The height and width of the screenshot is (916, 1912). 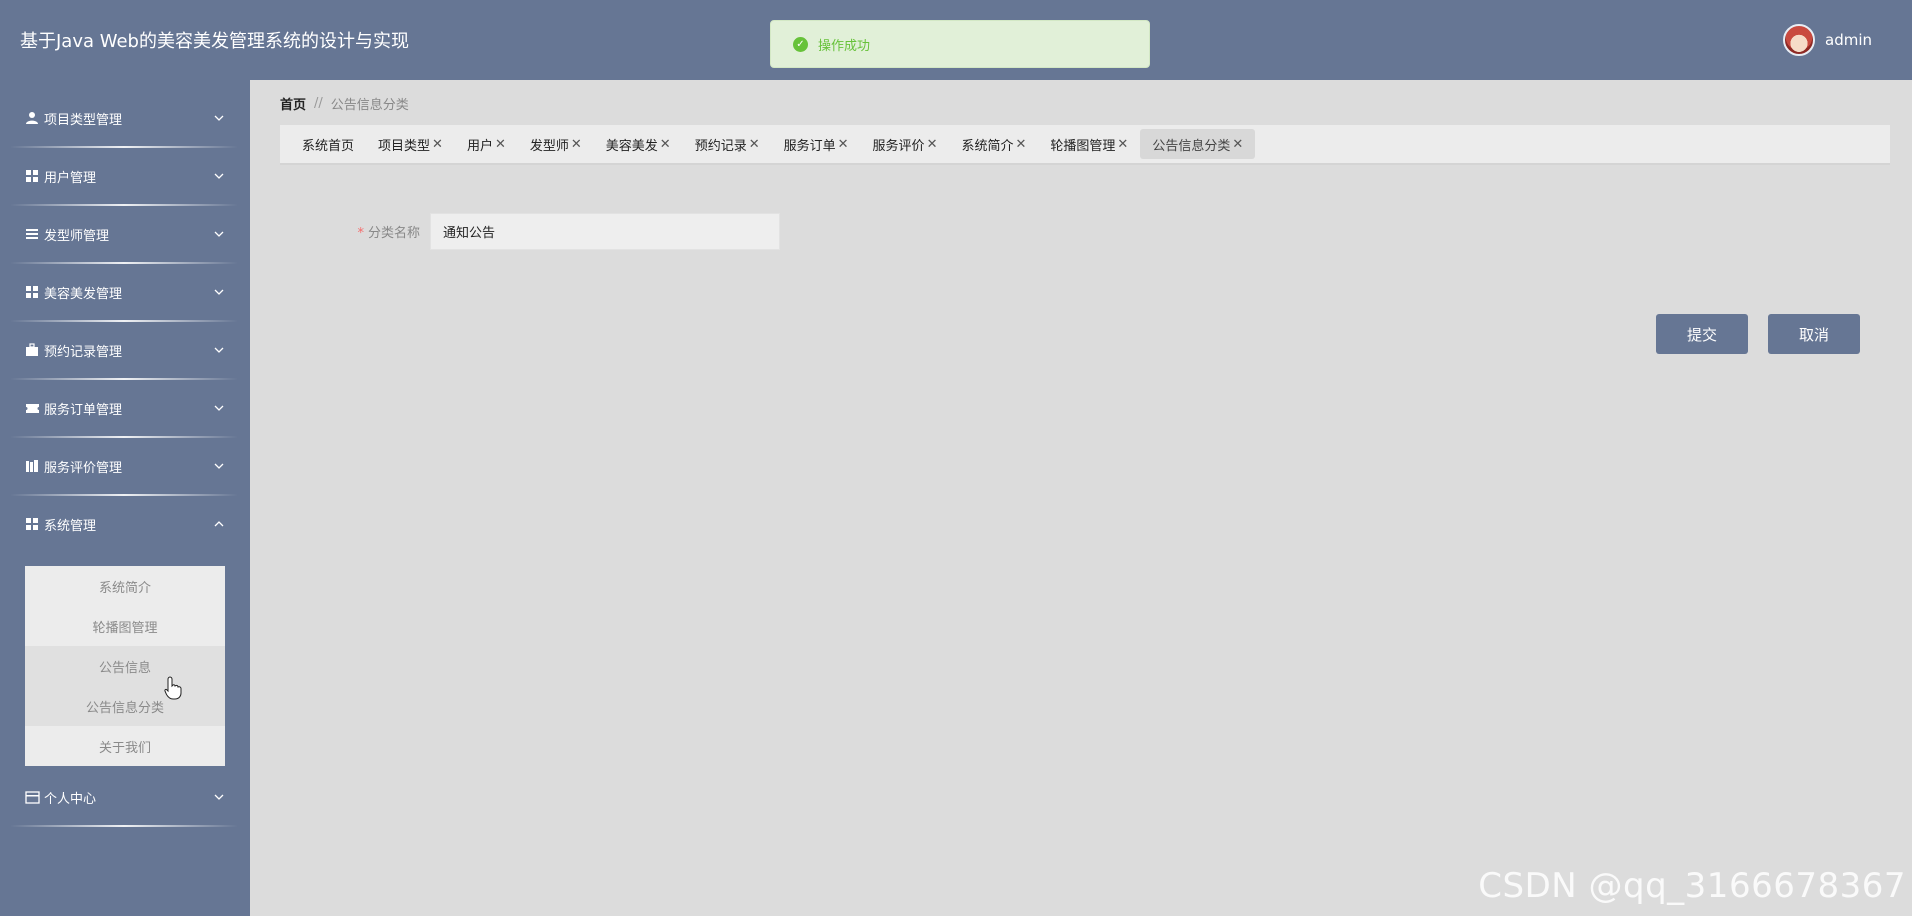 I want to click on app-title: 基于Java Web的美容美发管理系统的设计与实现, so click(x=214, y=41).